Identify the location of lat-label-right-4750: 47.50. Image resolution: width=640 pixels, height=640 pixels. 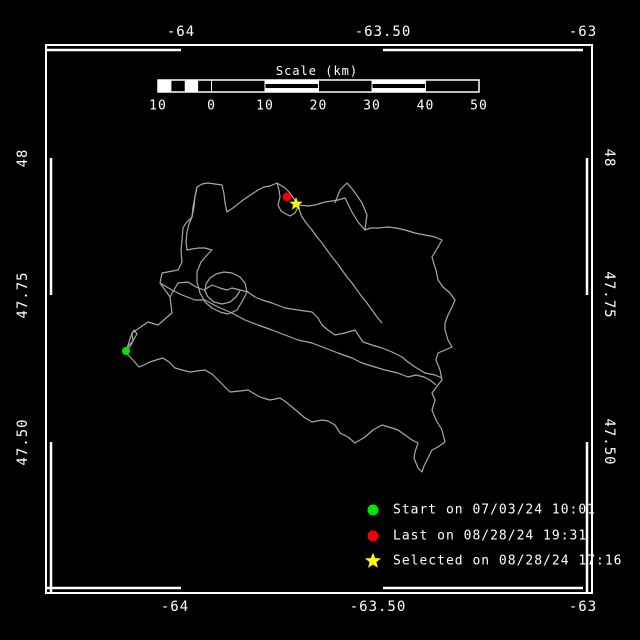
(609, 442).